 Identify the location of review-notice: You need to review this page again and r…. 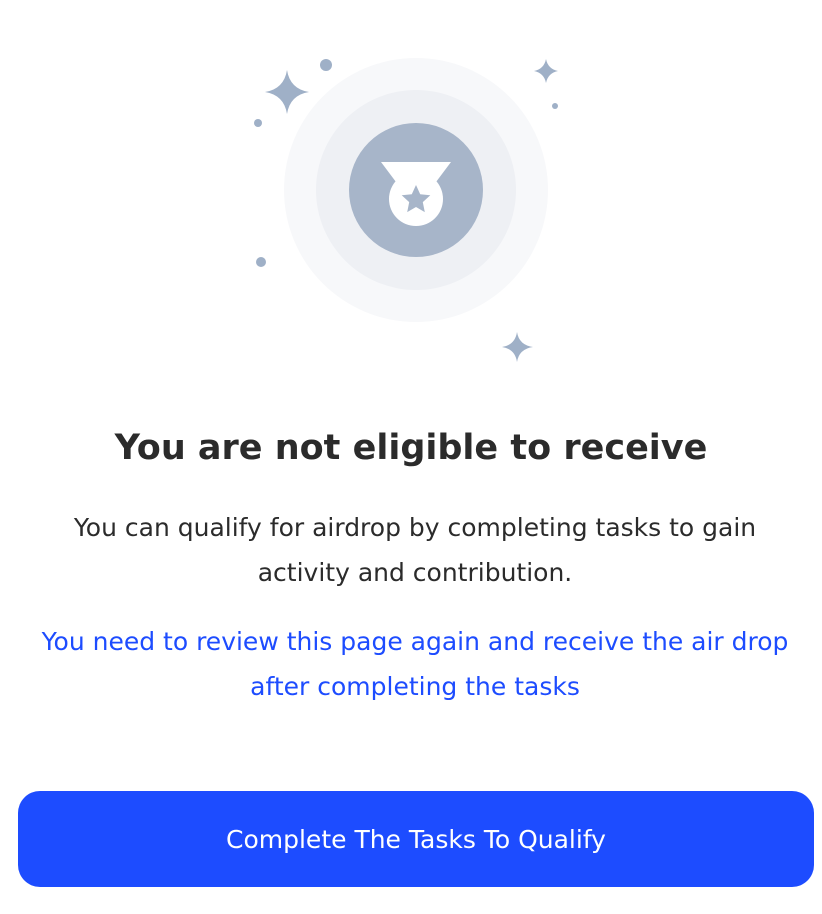
(415, 664).